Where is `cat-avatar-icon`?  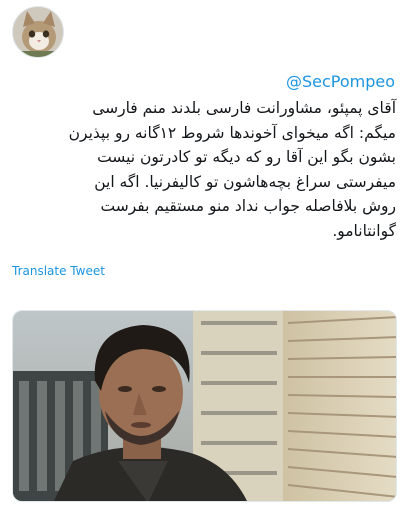 cat-avatar-icon is located at coordinates (38, 32).